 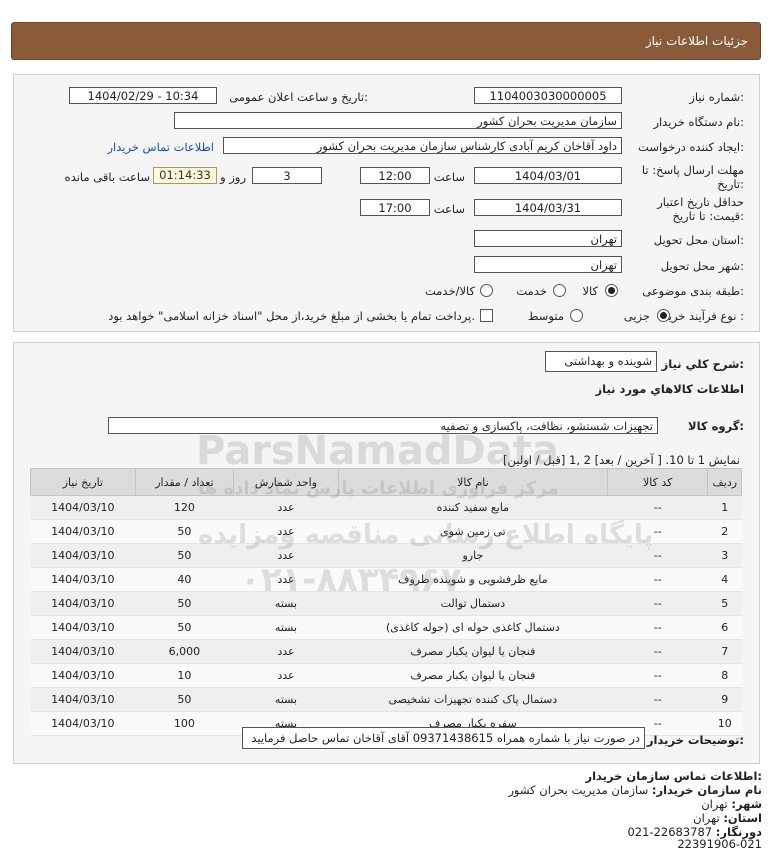 What do you see at coordinates (693, 177) in the screenshot?
I see `deadline-label: مهلت ارسال پاسخ: تا تاریخ:` at bounding box center [693, 177].